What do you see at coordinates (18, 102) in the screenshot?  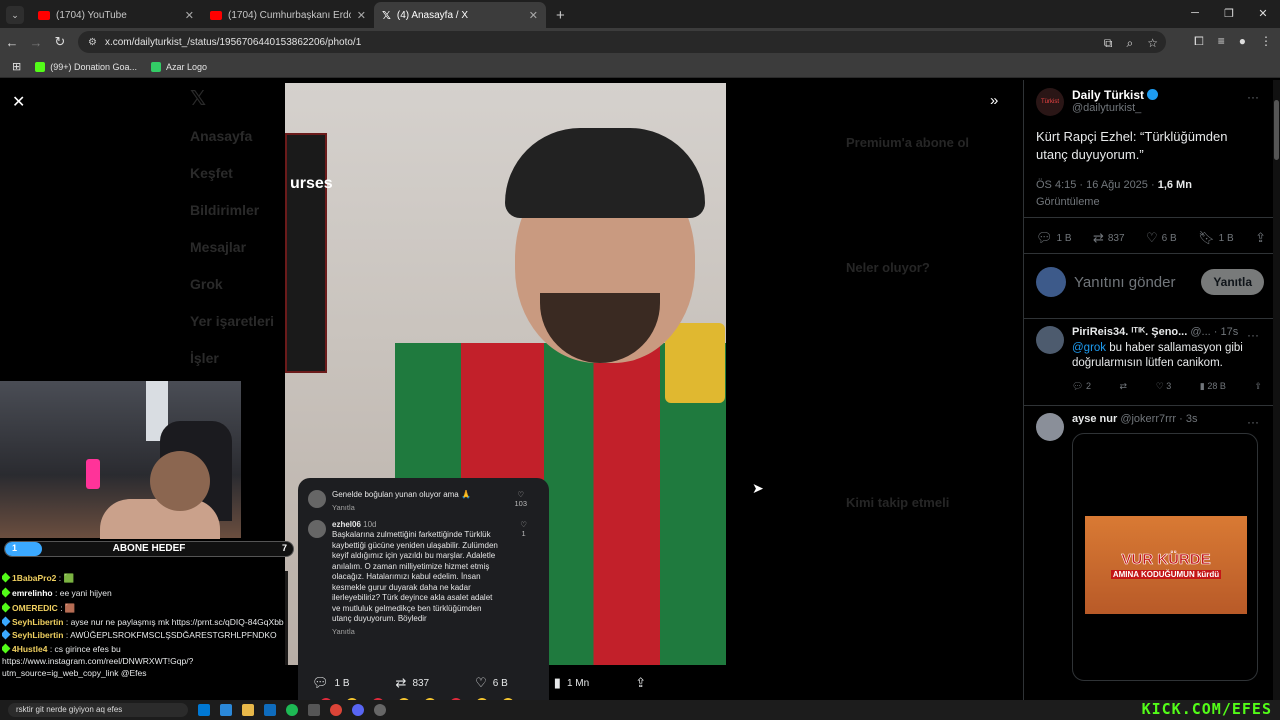 I see `close-viewer-icon: ✕` at bounding box center [18, 102].